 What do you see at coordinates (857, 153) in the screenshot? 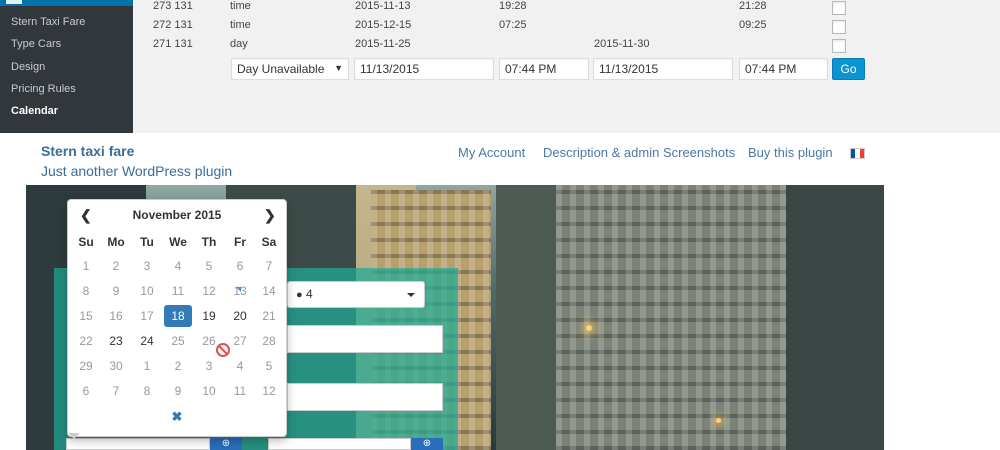
I see `french-flag-icon` at bounding box center [857, 153].